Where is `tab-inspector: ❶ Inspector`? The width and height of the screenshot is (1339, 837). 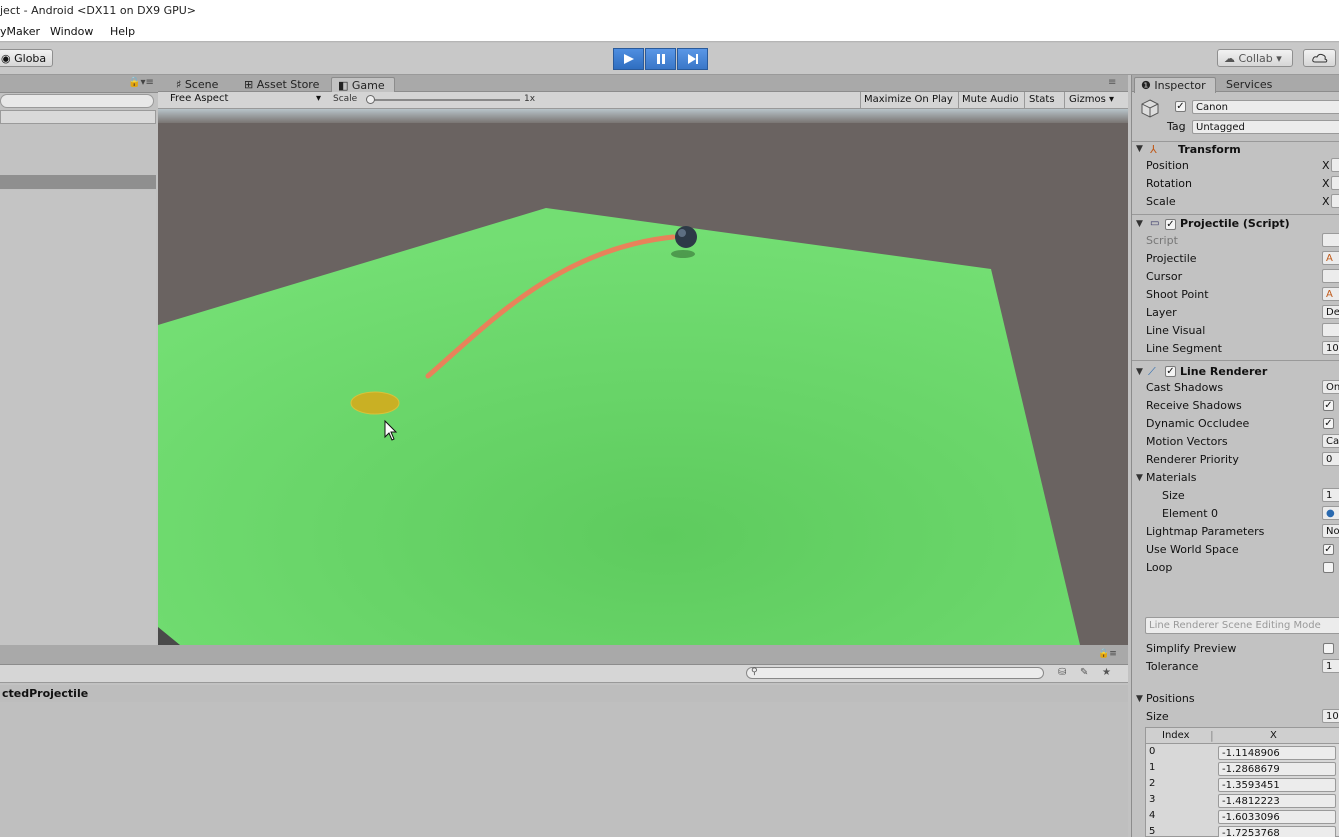
tab-inspector: ❶ Inspector is located at coordinates (1175, 85).